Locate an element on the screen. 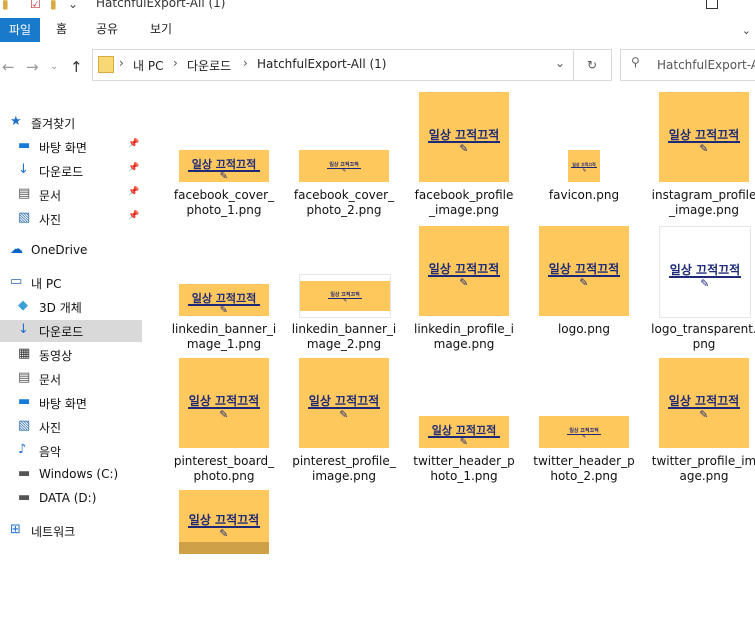 The height and width of the screenshot is (618, 755). file-item: 일상 끄적끄적 ✎ facebook_profile _image.png is located at coordinates (464, 155).